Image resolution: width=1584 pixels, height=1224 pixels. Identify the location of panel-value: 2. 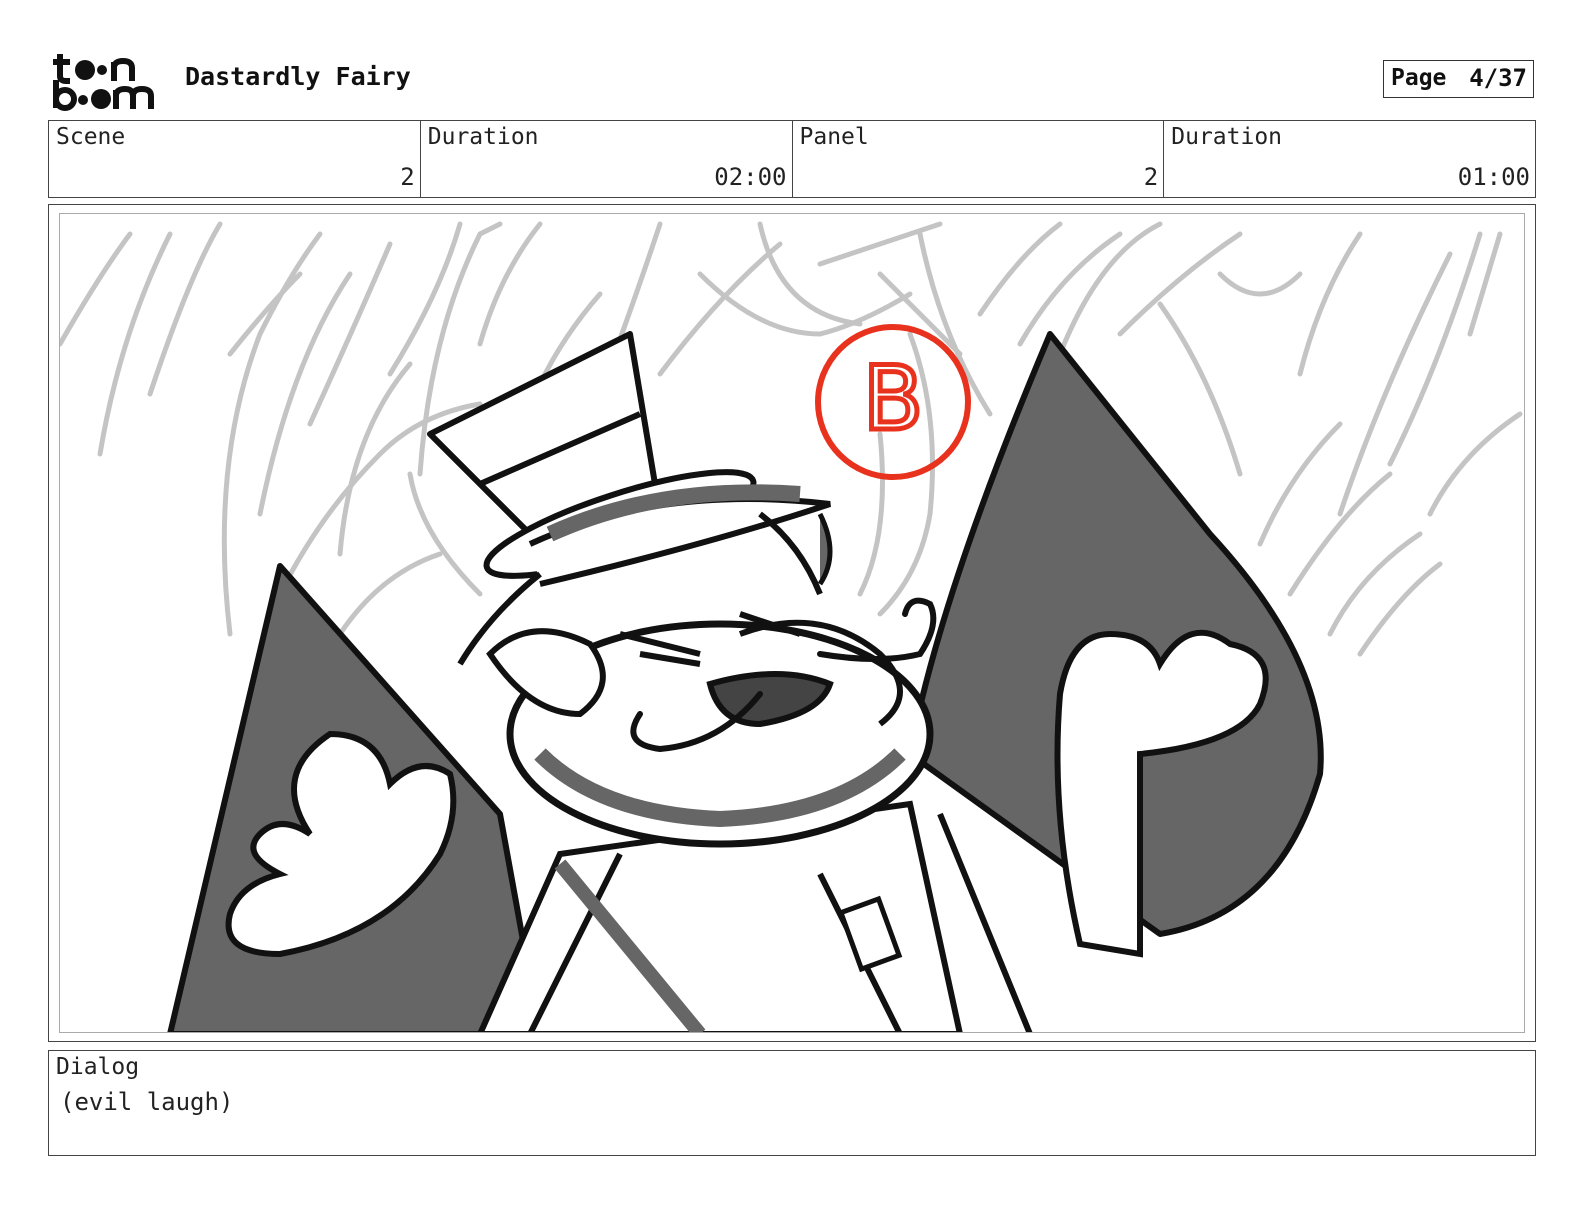
(1151, 177).